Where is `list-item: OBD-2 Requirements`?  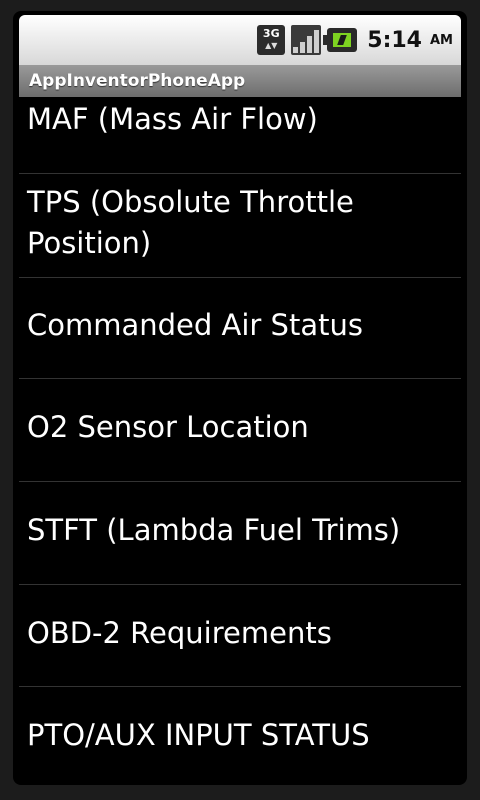 list-item: OBD-2 Requirements is located at coordinates (240, 643).